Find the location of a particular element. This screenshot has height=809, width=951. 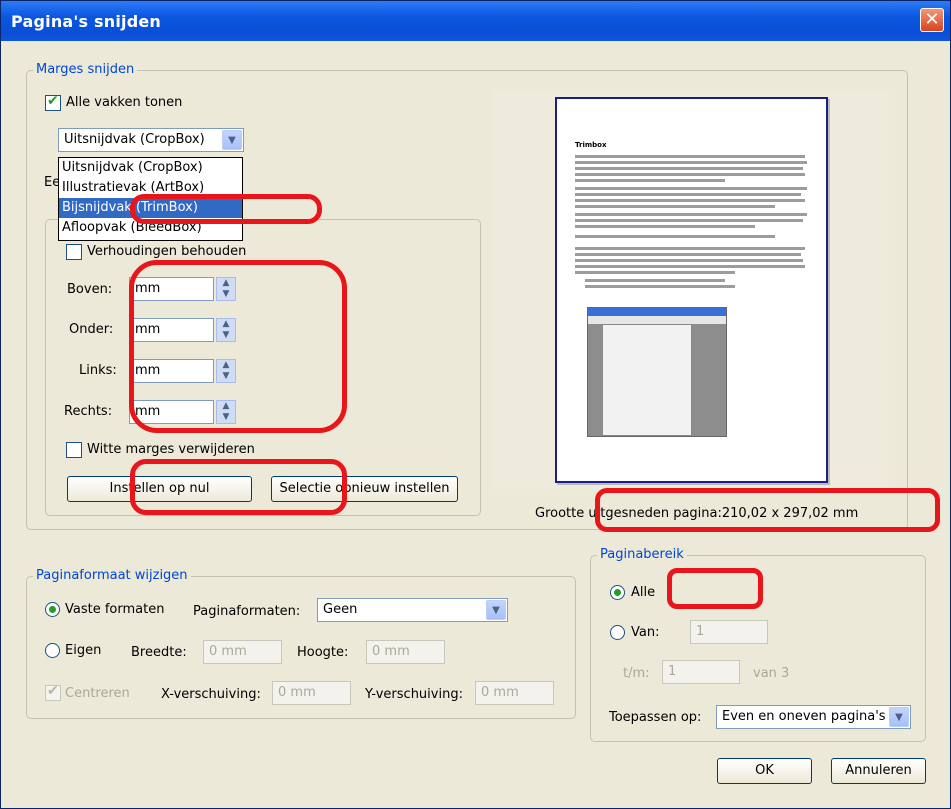

apply-to-select: Even en oneven pagina's ▼ is located at coordinates (813, 717).